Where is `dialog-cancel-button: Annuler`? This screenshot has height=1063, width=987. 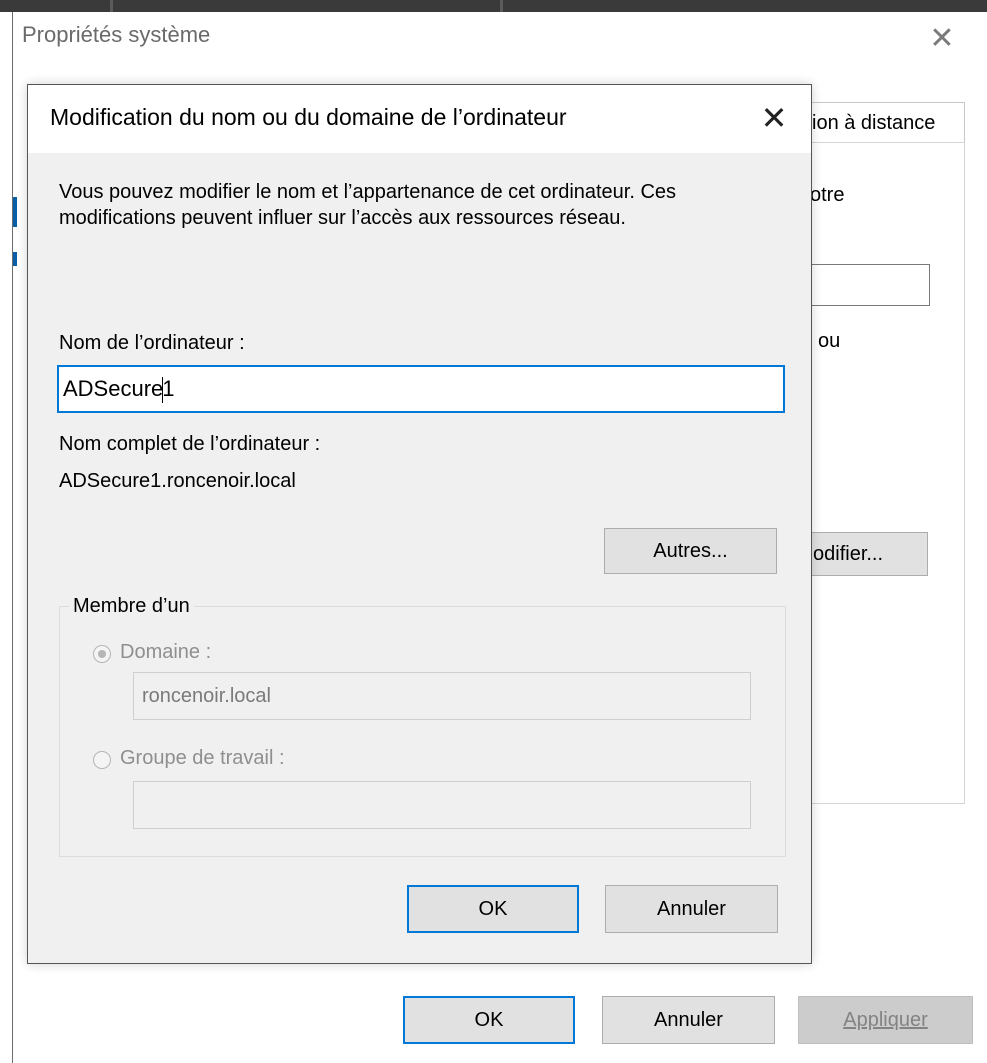
dialog-cancel-button: Annuler is located at coordinates (691, 909).